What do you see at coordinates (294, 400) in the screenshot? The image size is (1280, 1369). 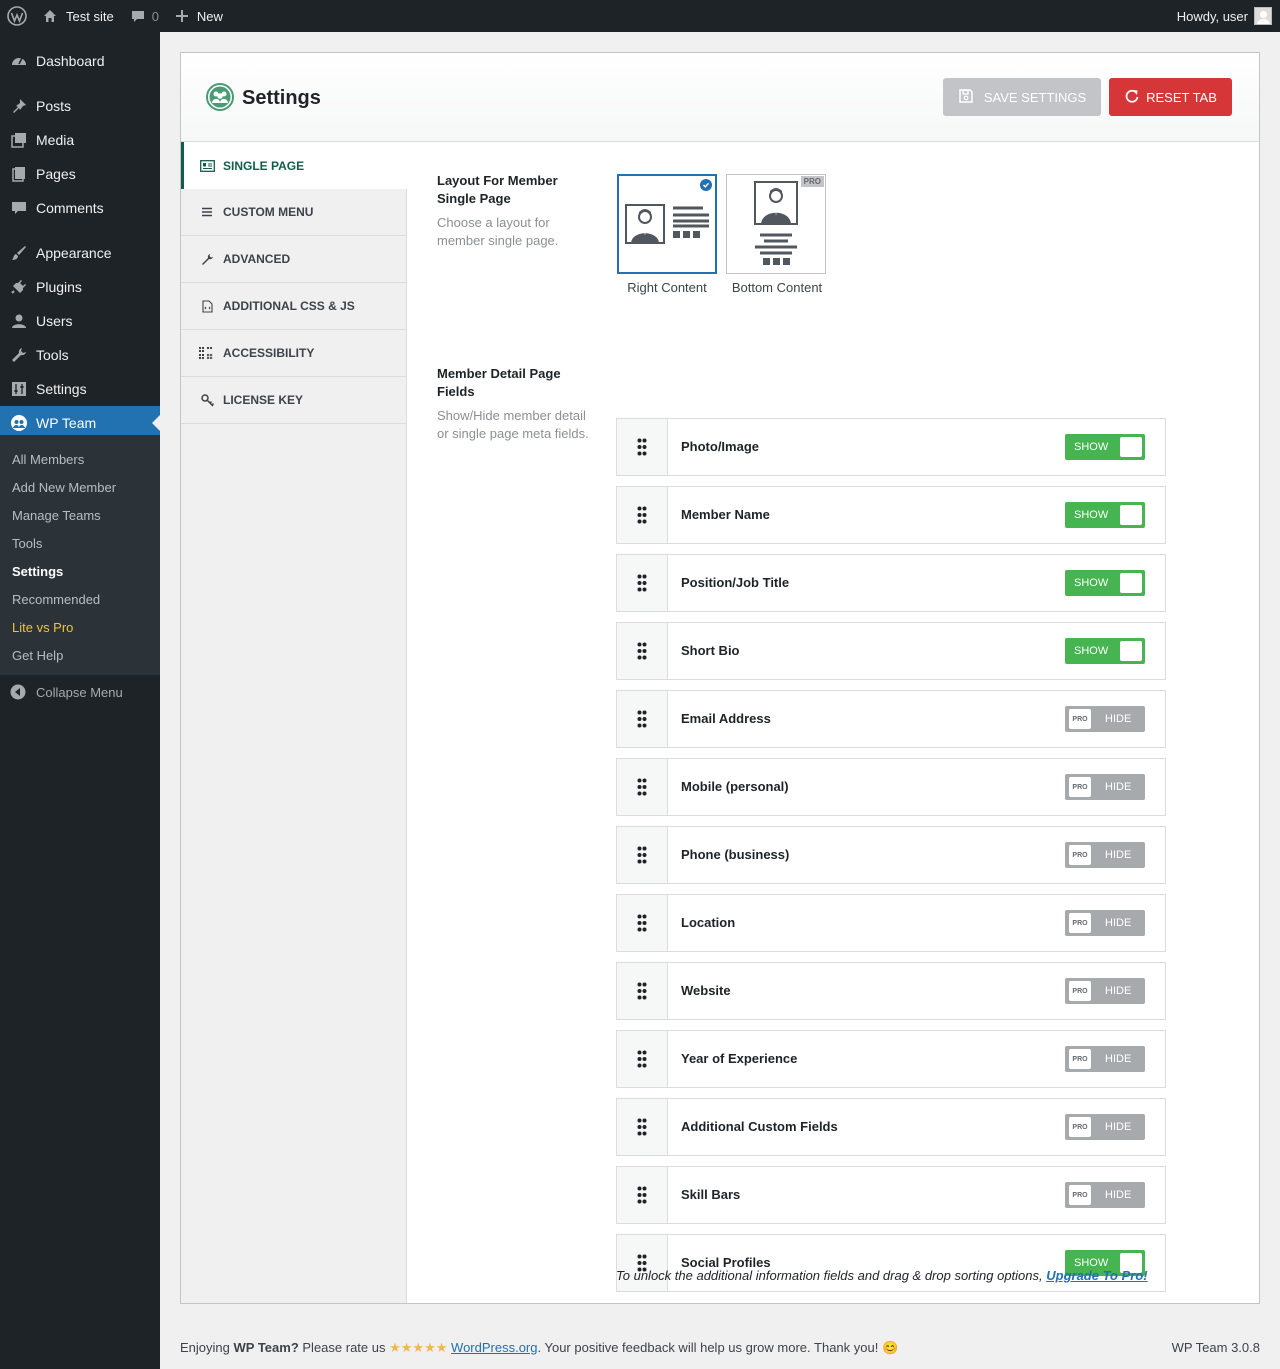 I see `tab-license-key: LICENSE KEY` at bounding box center [294, 400].